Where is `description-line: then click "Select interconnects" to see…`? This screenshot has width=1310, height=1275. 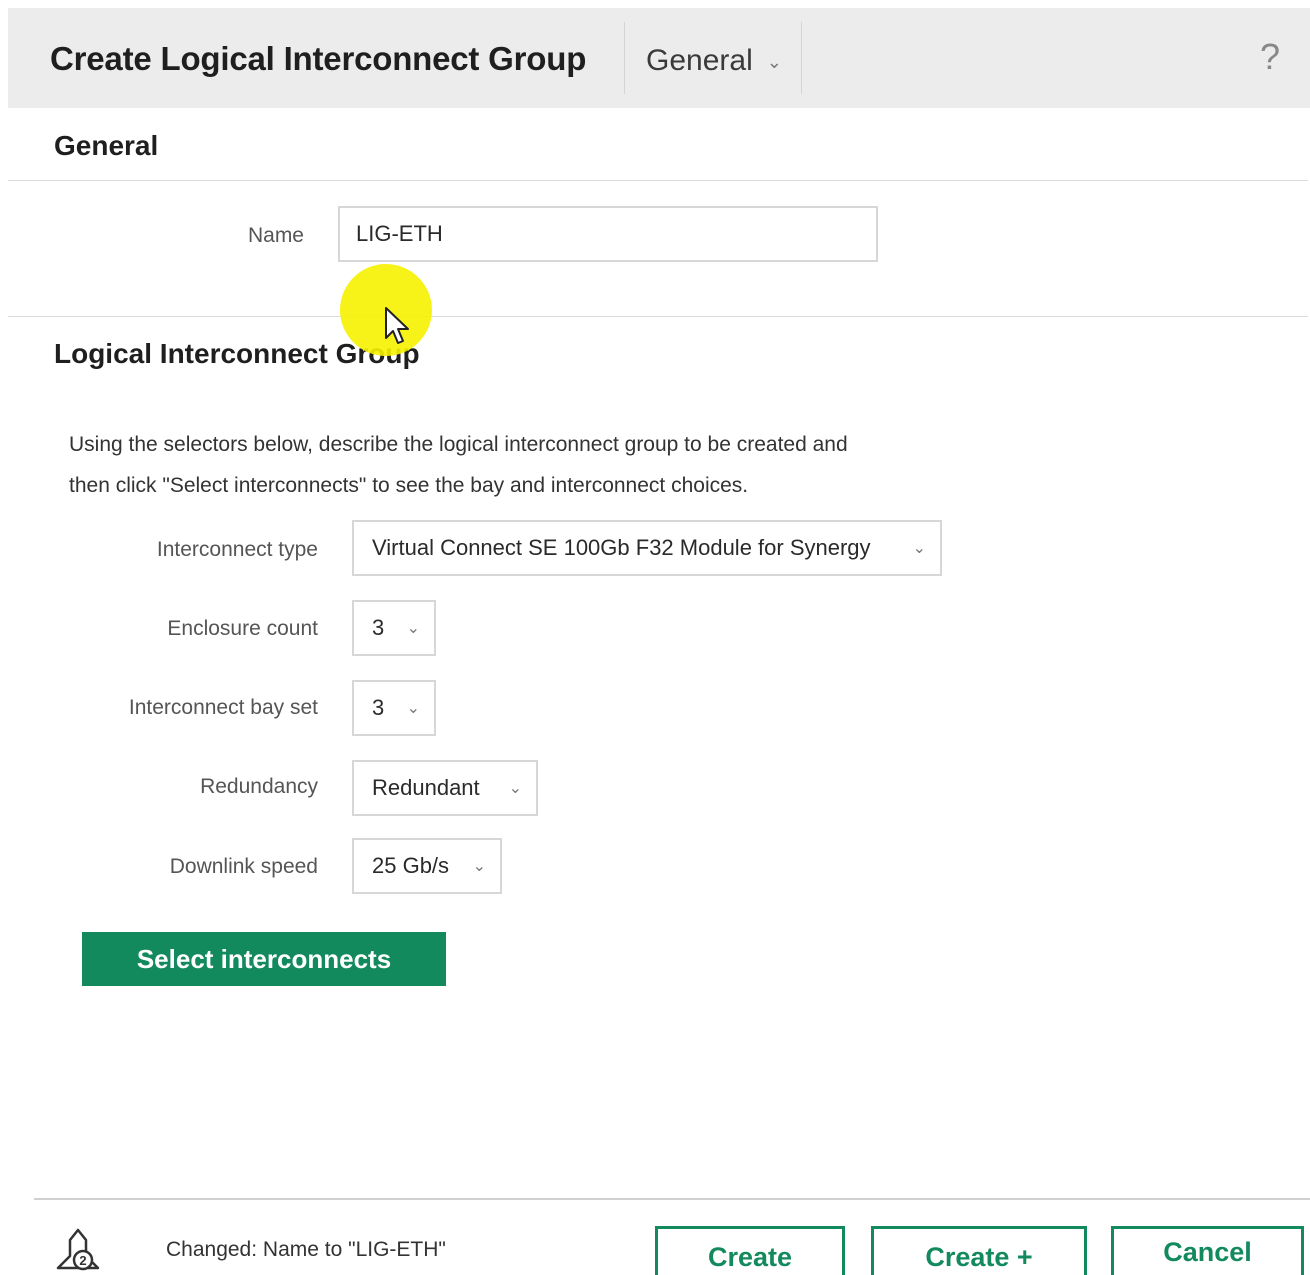
description-line: then click "Select interconnects" to see… is located at coordinates (409, 485).